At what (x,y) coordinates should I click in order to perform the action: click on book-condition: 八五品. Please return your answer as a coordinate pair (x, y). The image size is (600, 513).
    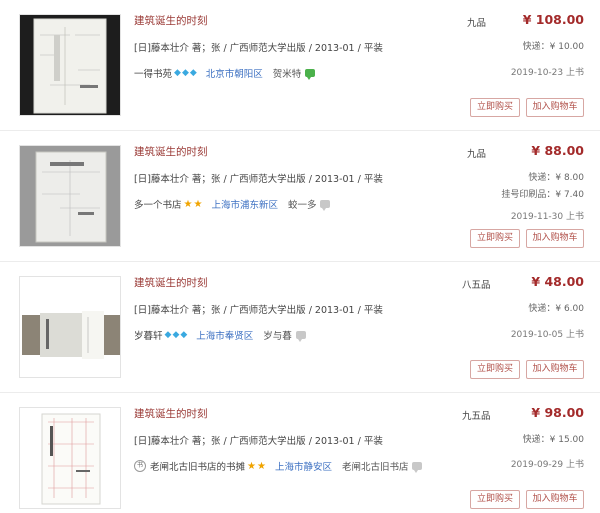
    Looking at the image, I should click on (476, 285).